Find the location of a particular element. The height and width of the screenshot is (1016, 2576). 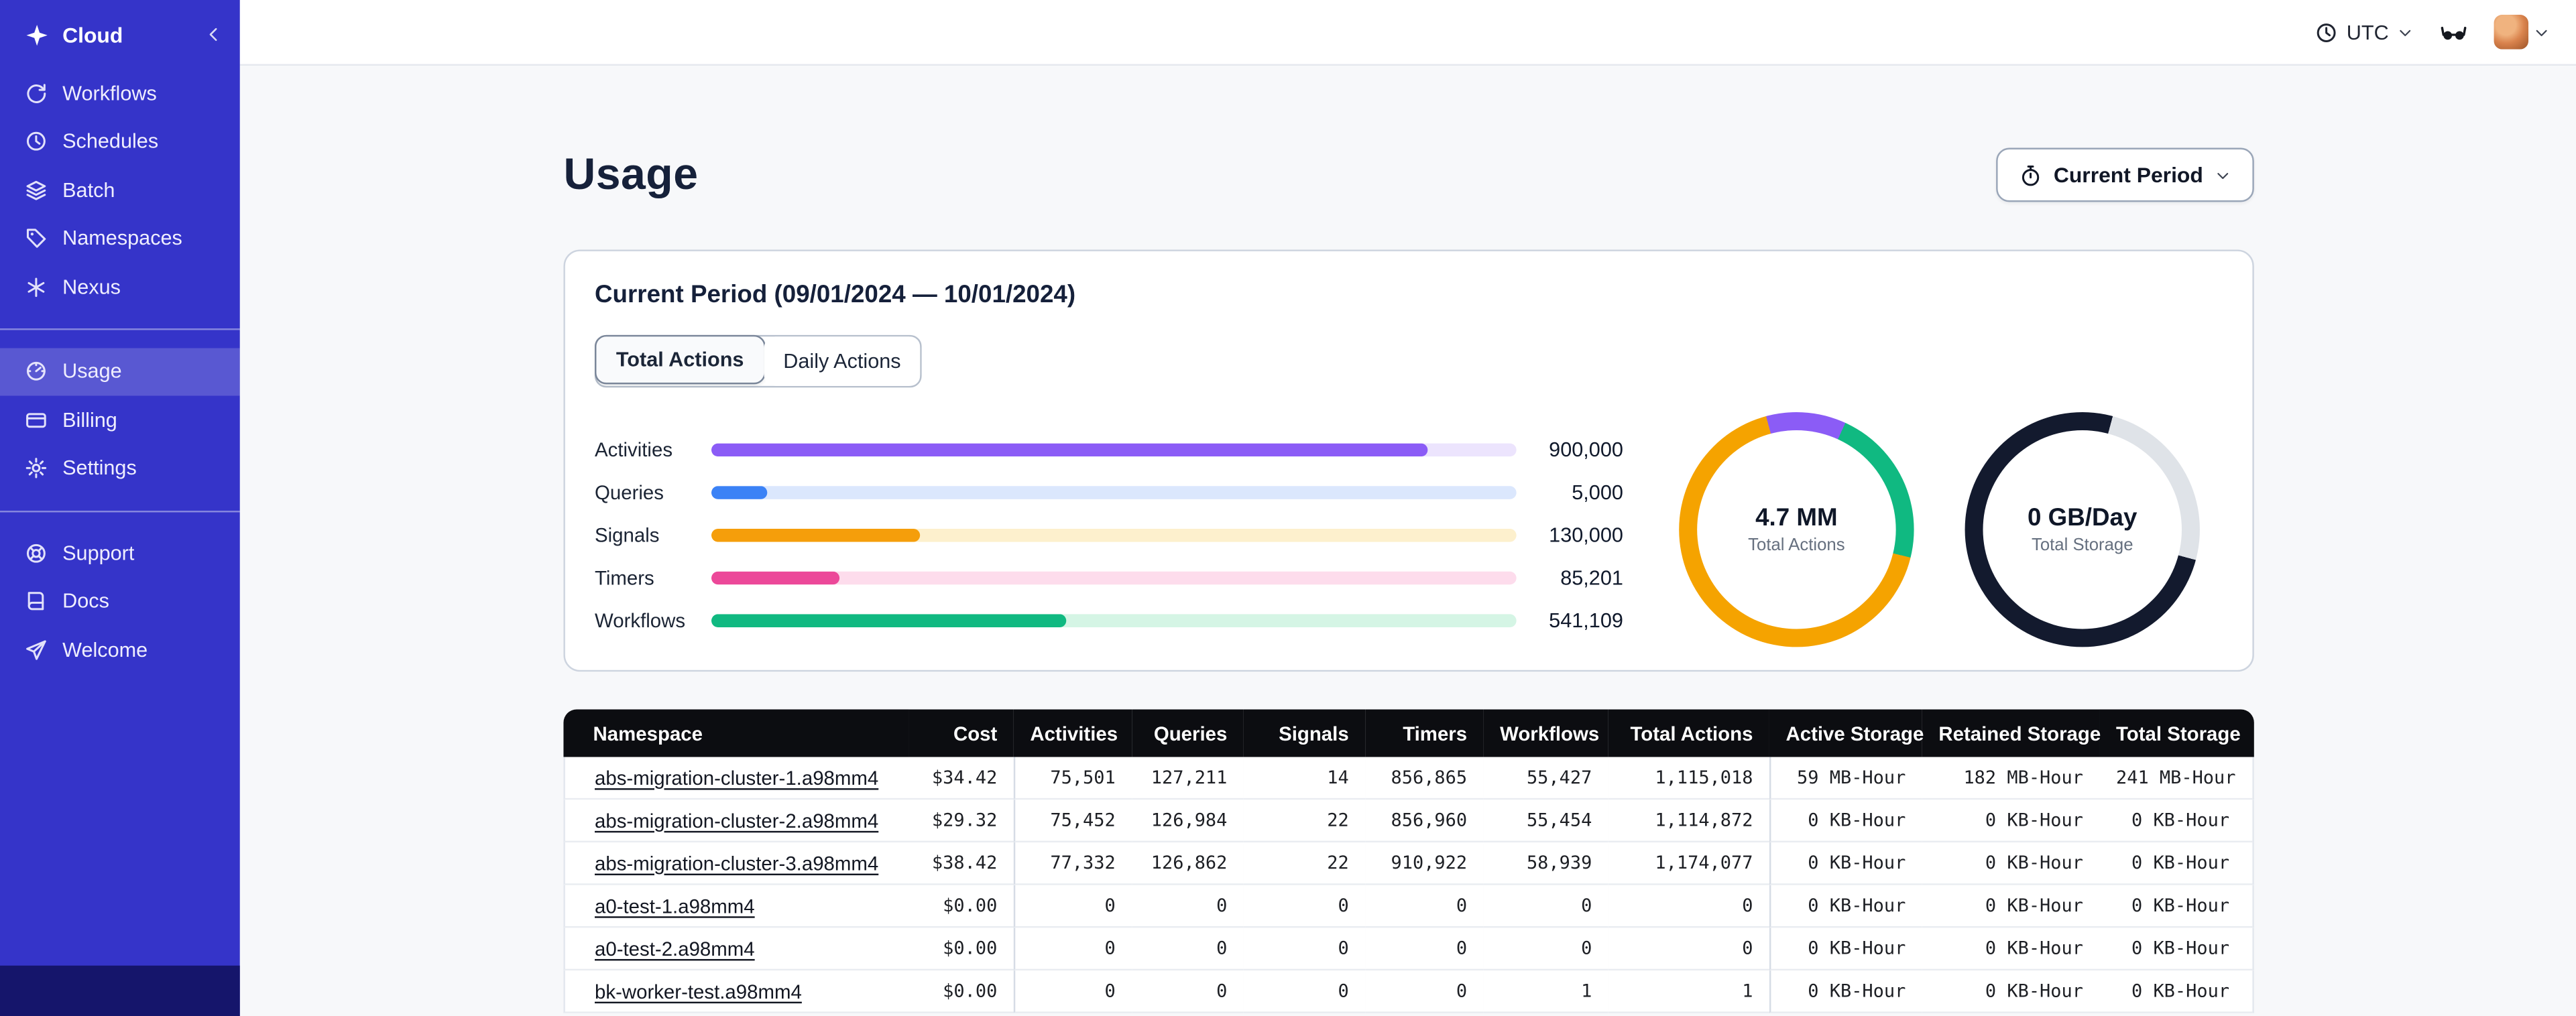

docs-icon is located at coordinates (36, 601).